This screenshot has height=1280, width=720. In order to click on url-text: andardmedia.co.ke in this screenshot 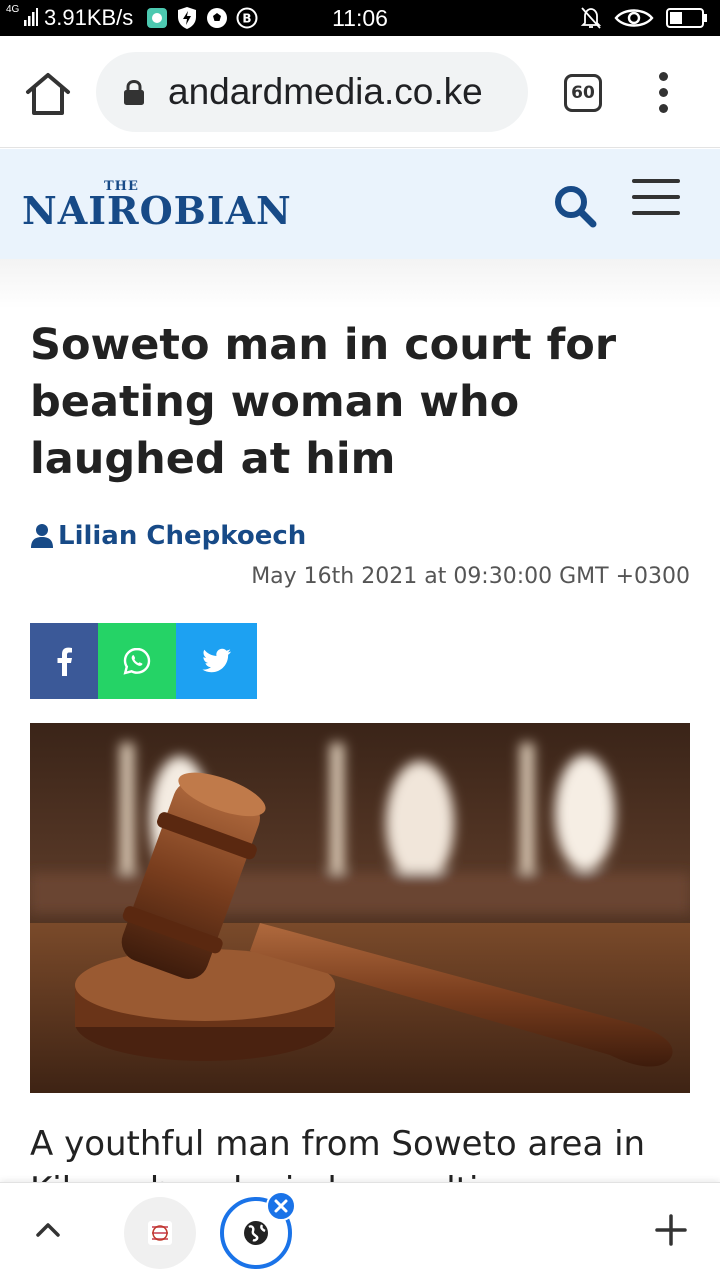, I will do `click(325, 92)`.